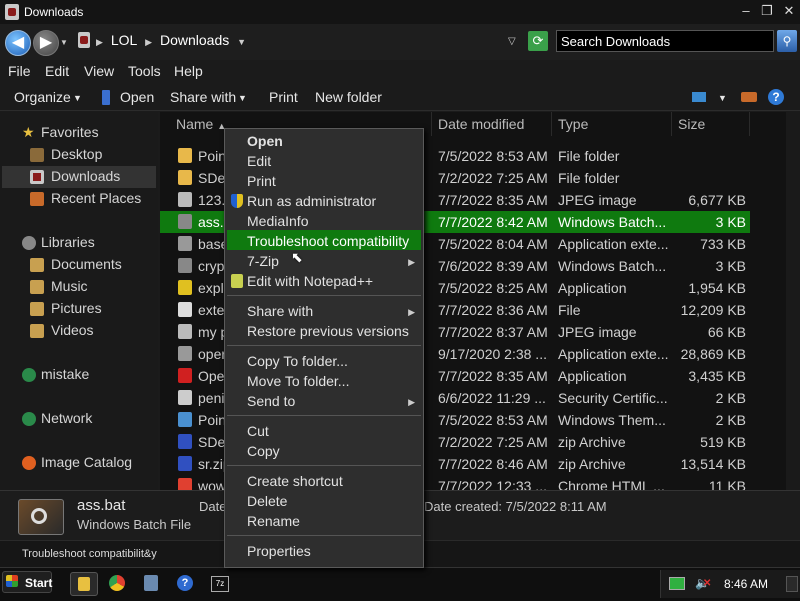 This screenshot has height=601, width=800. Describe the element at coordinates (699, 97) in the screenshot. I see `view-icon` at that location.